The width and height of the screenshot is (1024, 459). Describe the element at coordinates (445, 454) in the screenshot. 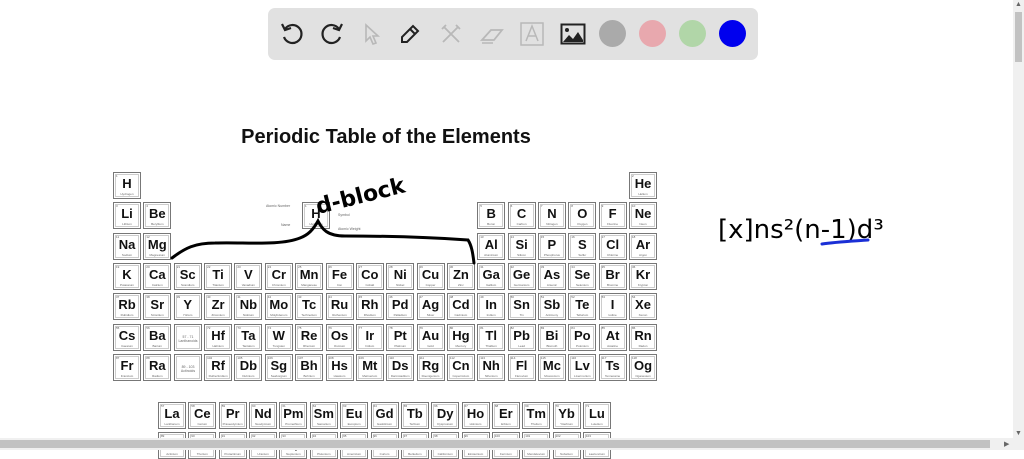

I see `element-name: Californium` at that location.